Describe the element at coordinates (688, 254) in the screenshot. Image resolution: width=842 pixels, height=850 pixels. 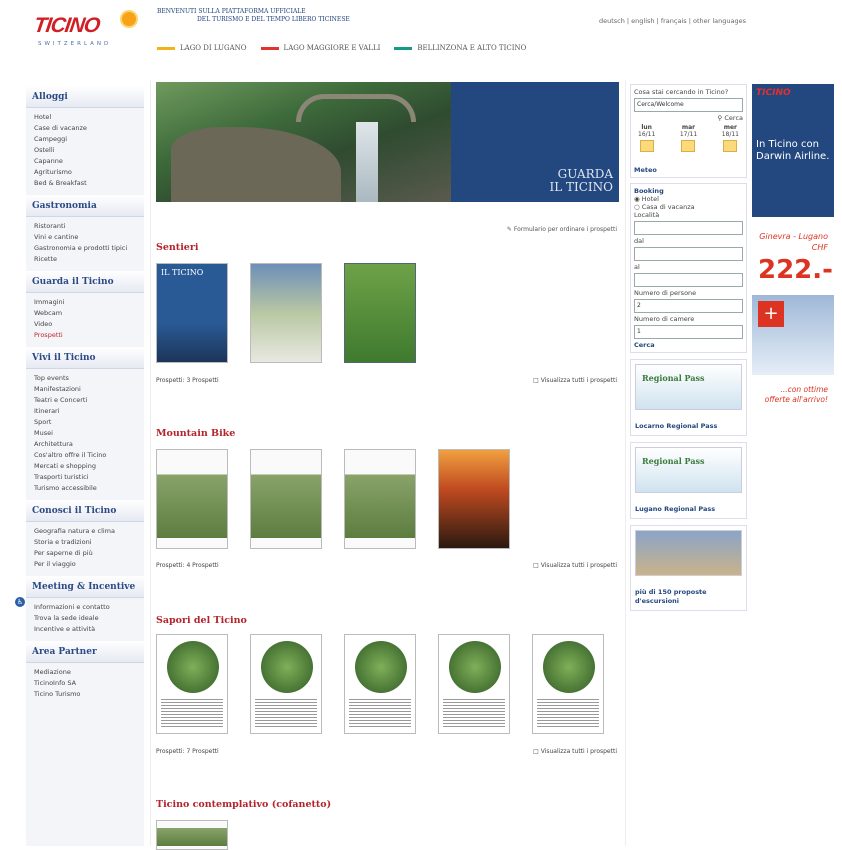
I see `from-date-input` at that location.